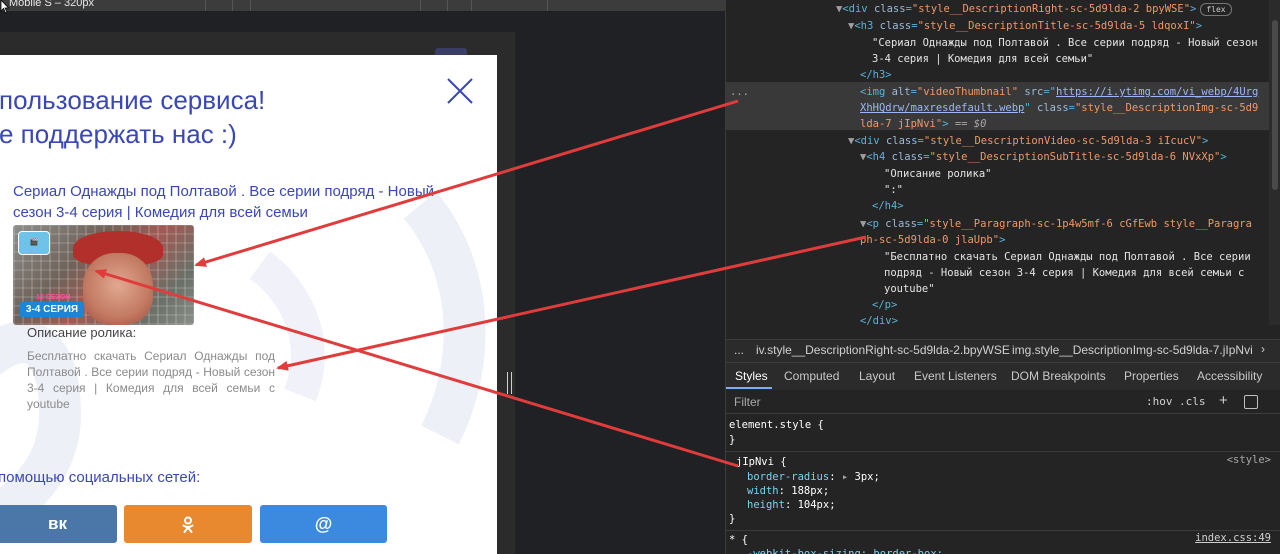 This screenshot has height=554, width=1280. What do you see at coordinates (1151, 376) in the screenshot?
I see `tab-properties: Properties` at bounding box center [1151, 376].